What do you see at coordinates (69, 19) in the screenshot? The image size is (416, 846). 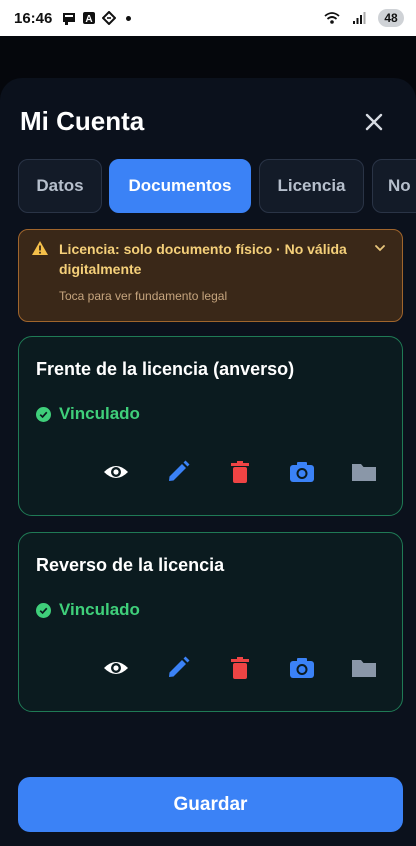 I see `notification-icon` at bounding box center [69, 19].